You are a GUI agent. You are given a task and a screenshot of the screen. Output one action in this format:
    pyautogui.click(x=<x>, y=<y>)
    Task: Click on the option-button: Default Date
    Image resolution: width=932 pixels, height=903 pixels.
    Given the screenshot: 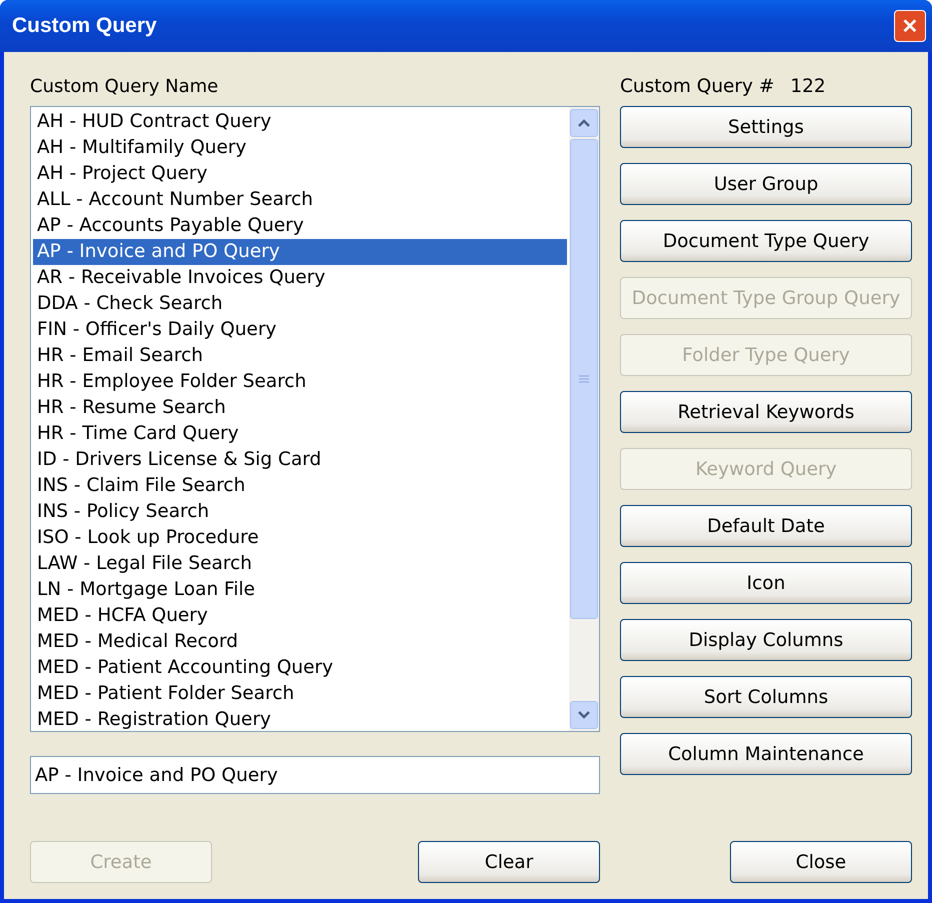 What is the action you would take?
    pyautogui.click(x=766, y=526)
    